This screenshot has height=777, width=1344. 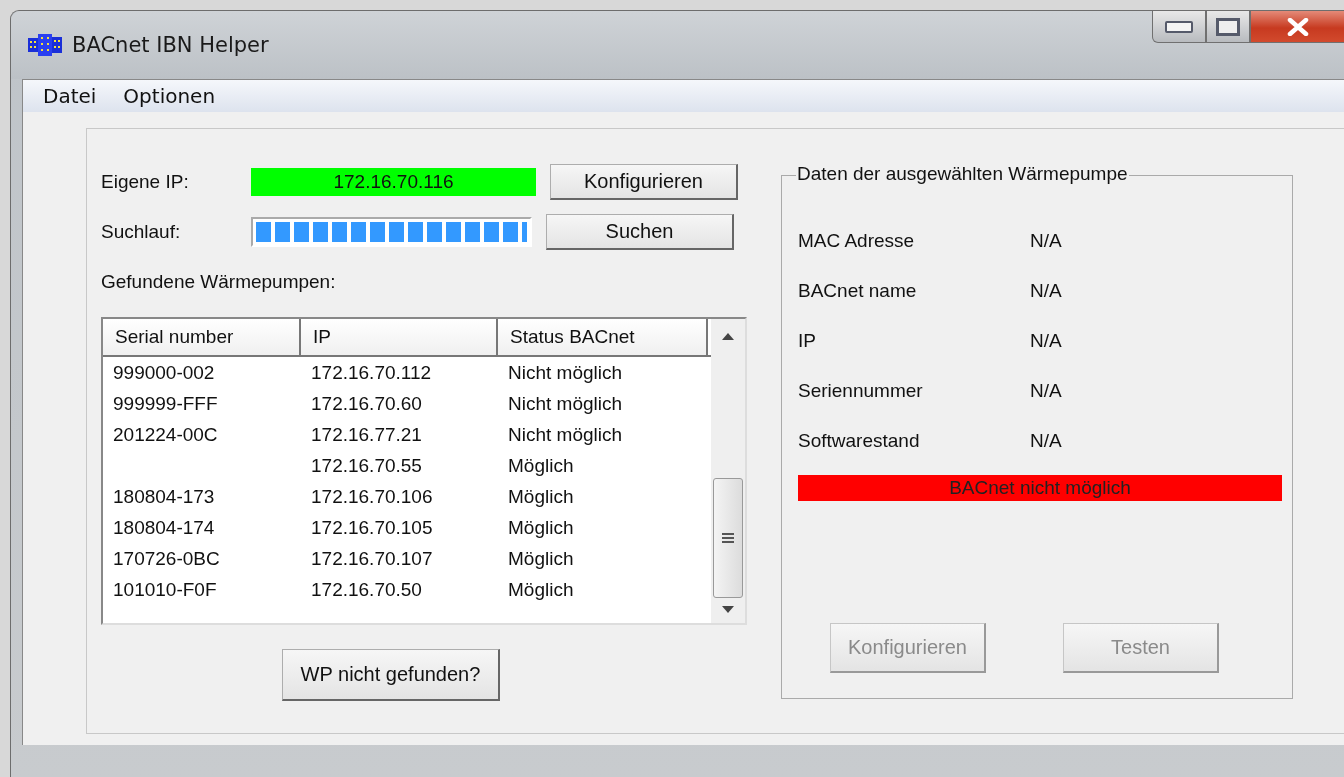 I want to click on column-header: Status BACnet, so click(x=603, y=337).